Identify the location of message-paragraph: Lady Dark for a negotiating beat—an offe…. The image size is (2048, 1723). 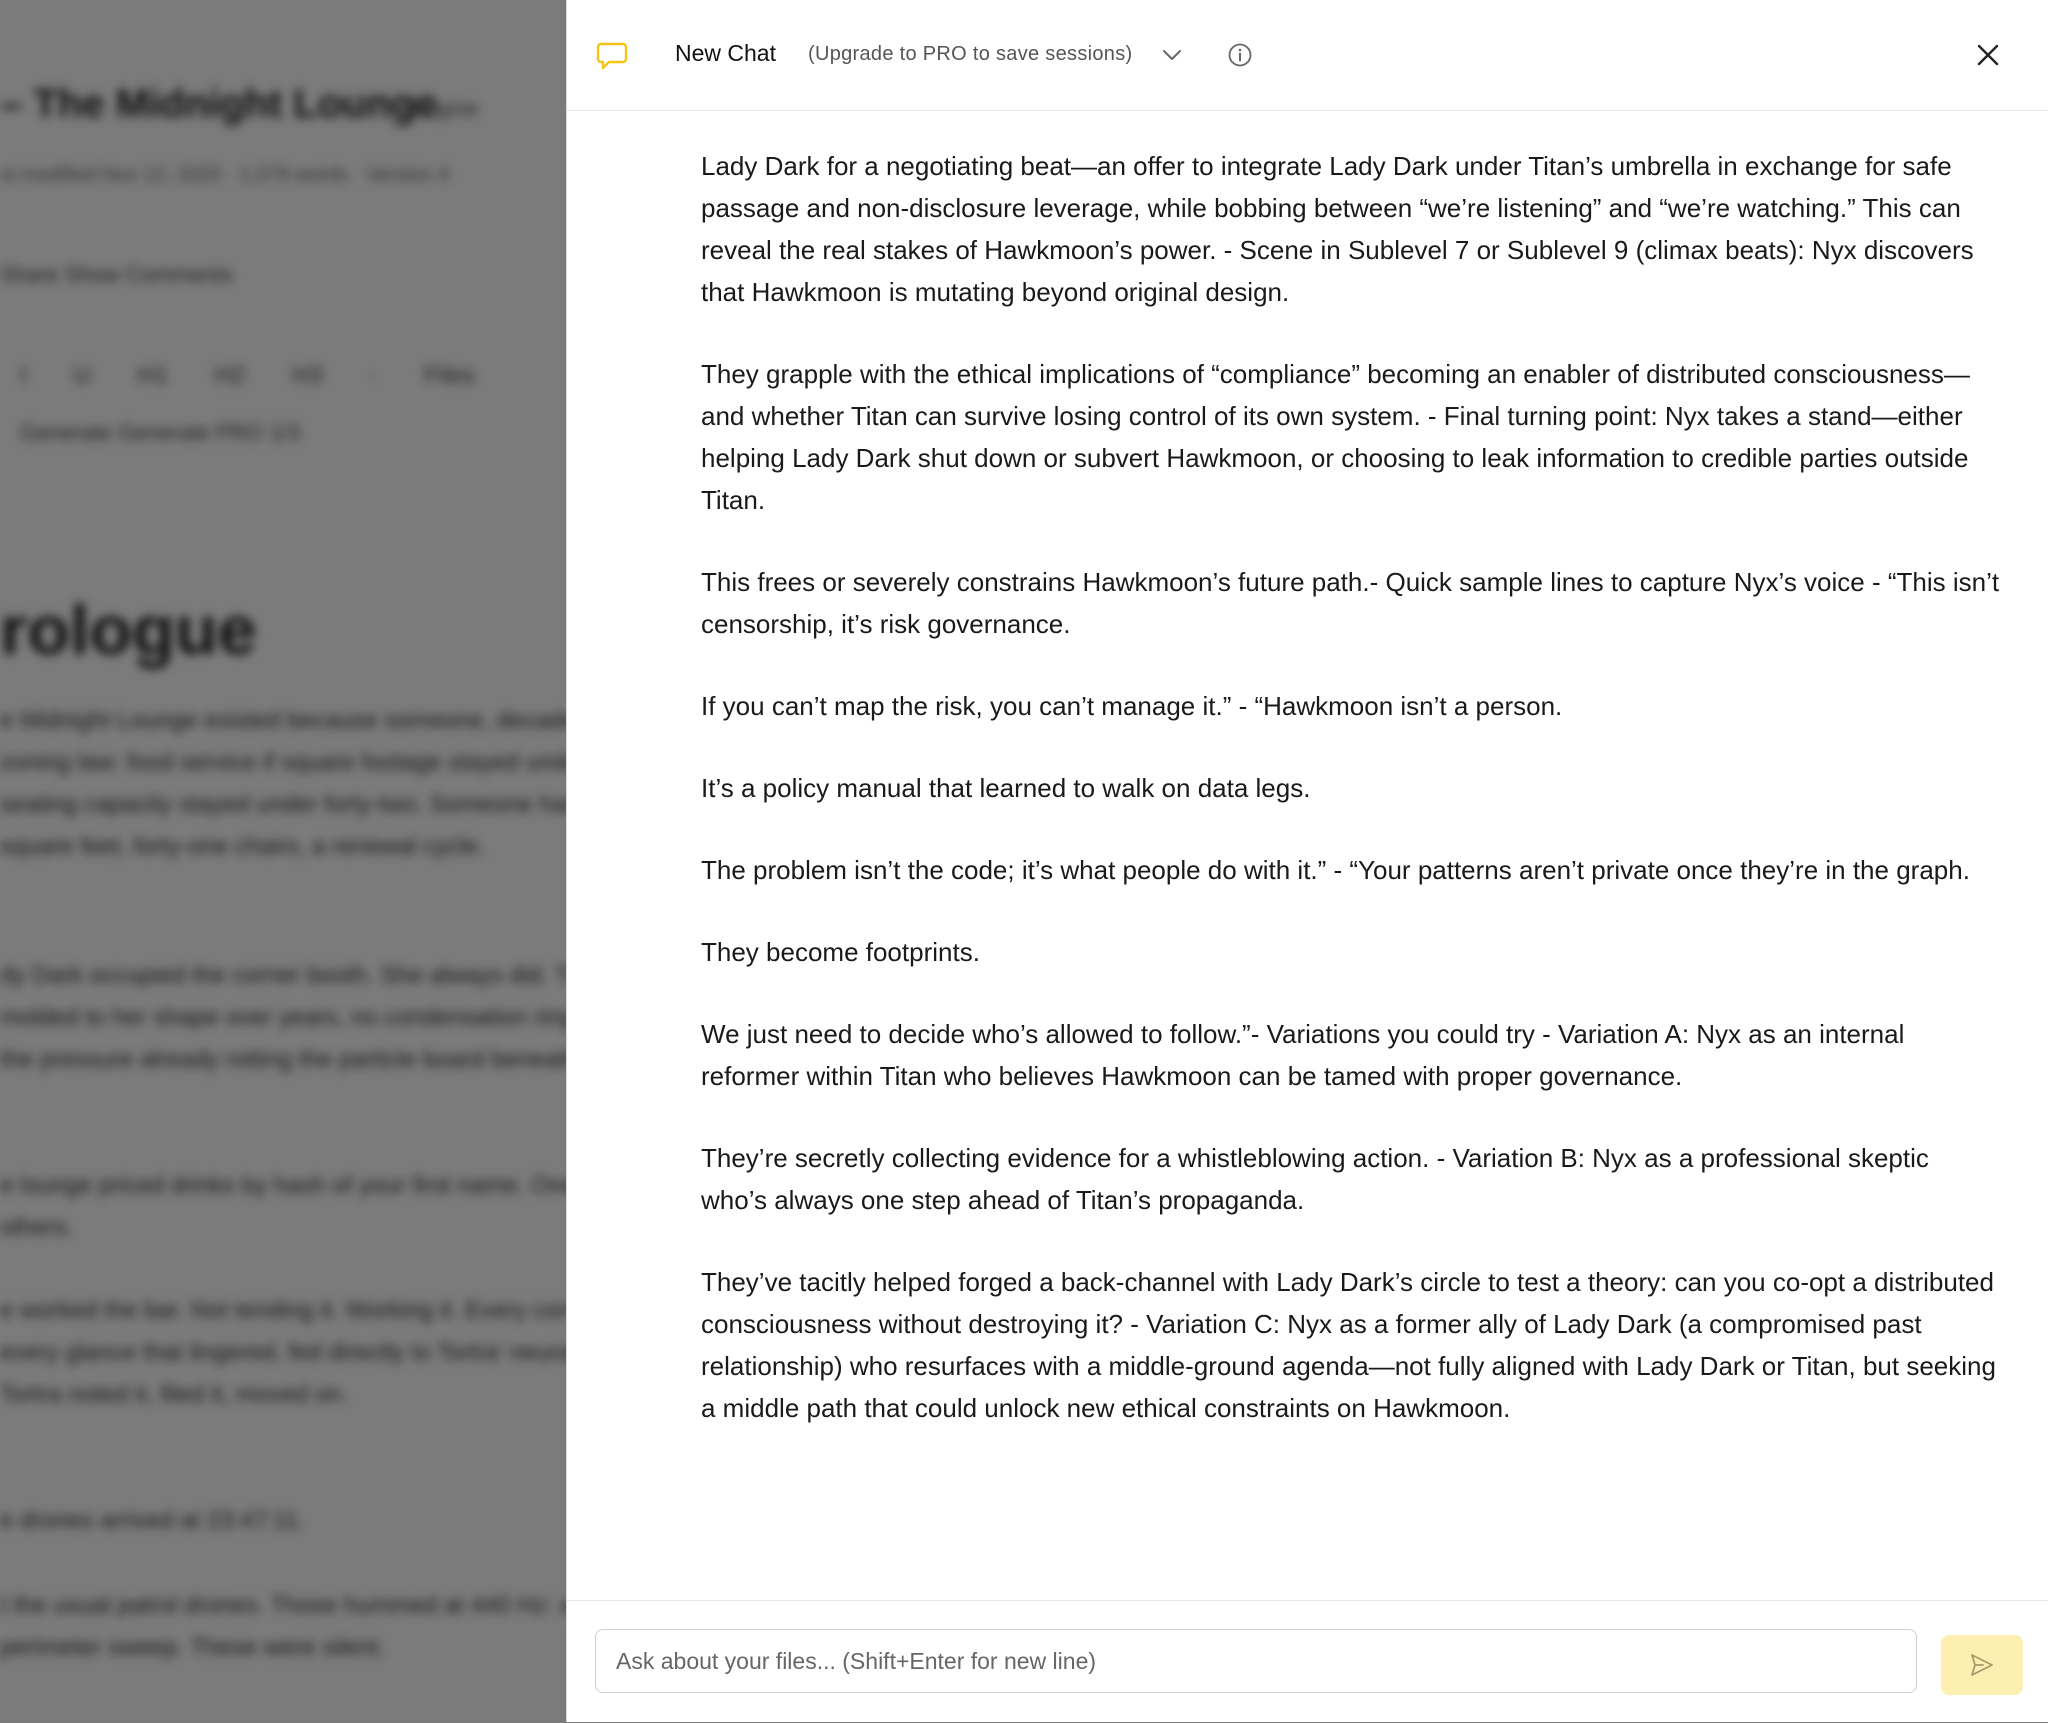
(1337, 229).